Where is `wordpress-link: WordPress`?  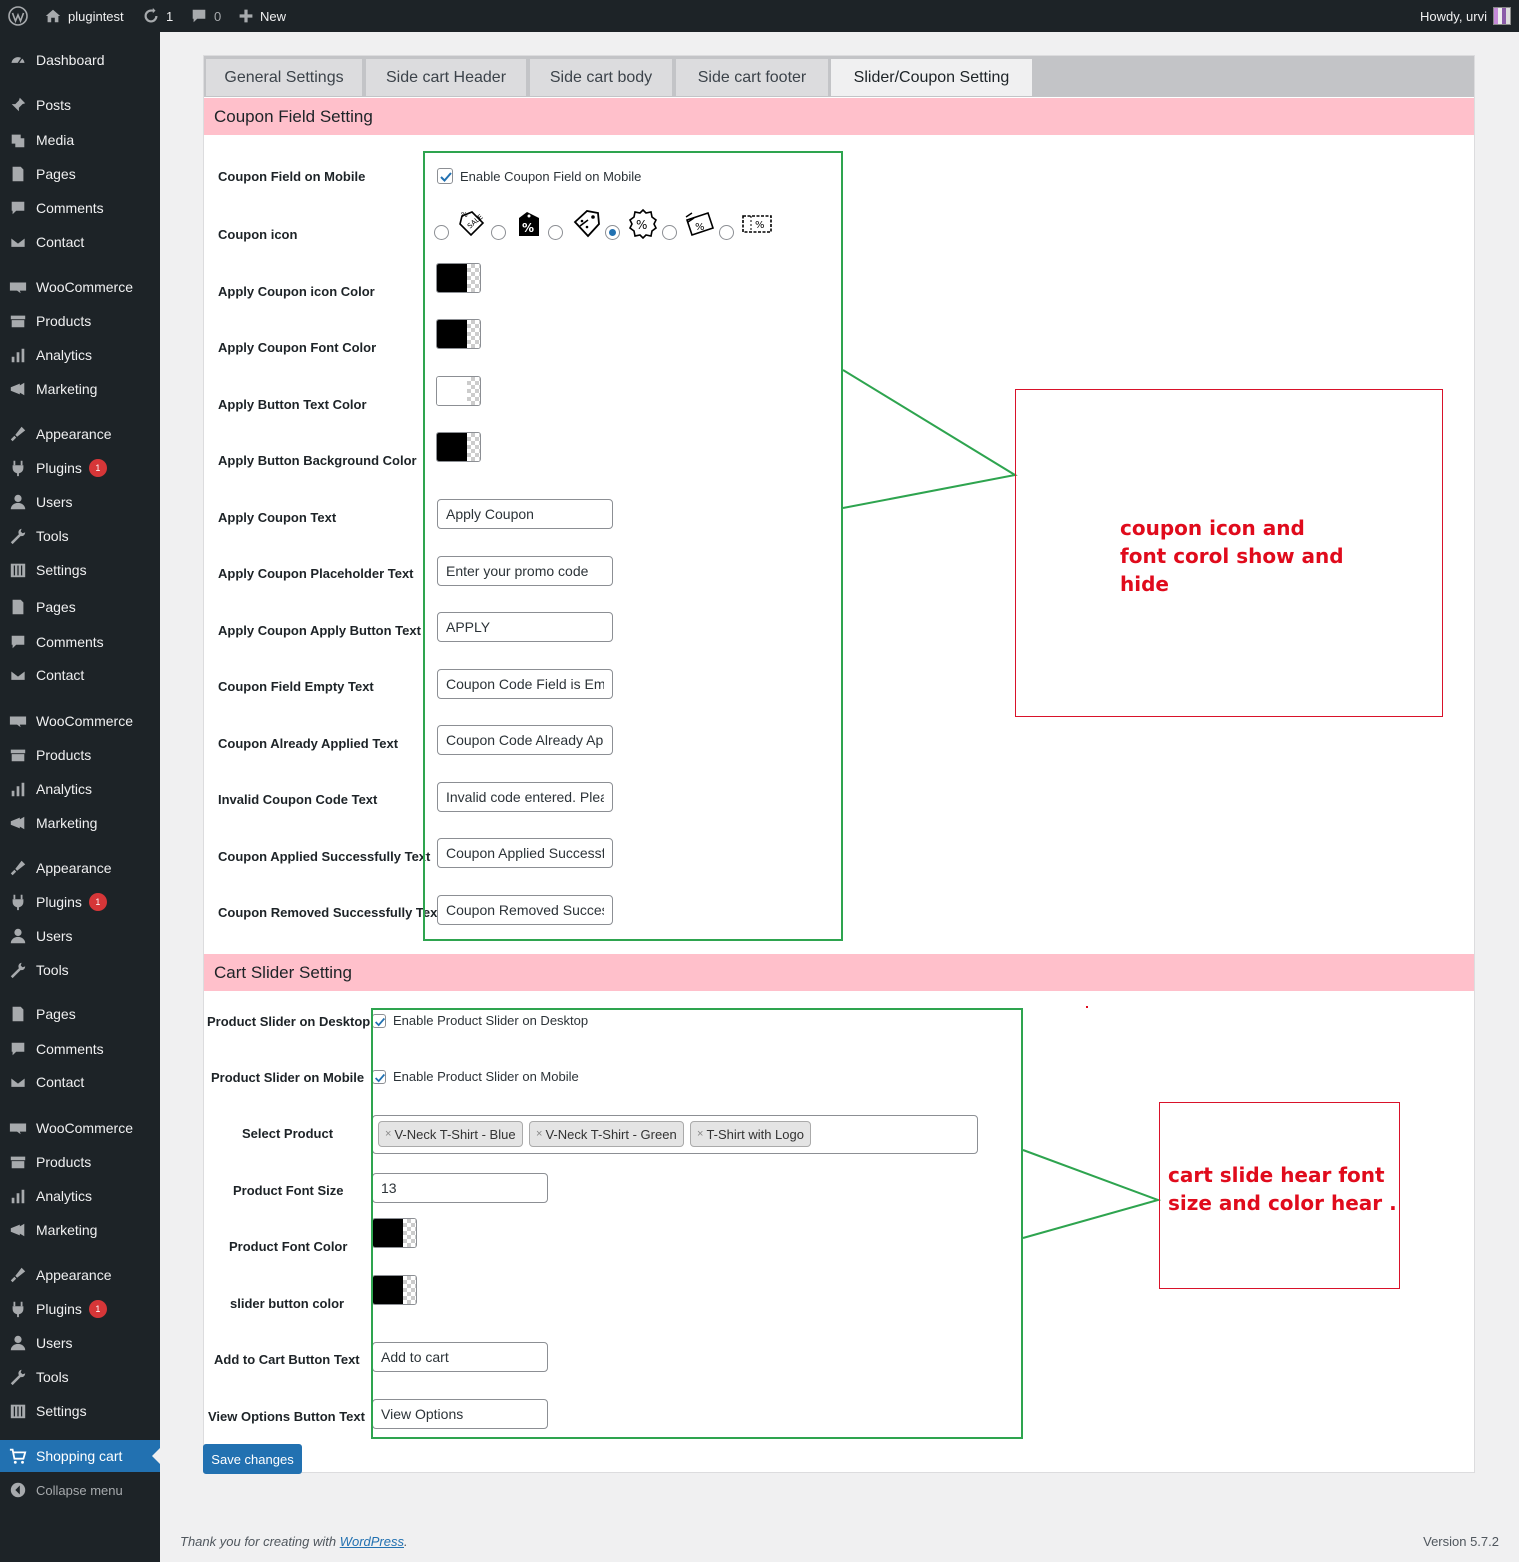 wordpress-link: WordPress is located at coordinates (372, 1541).